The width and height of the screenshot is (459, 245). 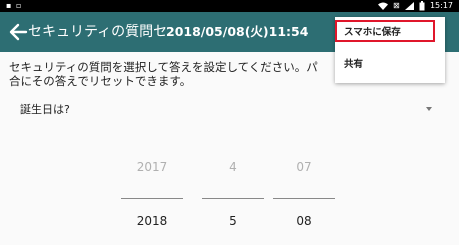 What do you see at coordinates (441, 5) in the screenshot?
I see `status-time: 15:17` at bounding box center [441, 5].